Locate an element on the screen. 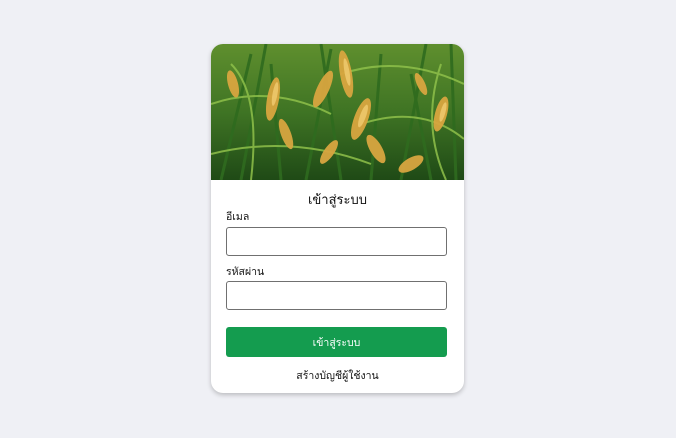 This screenshot has height=438, width=676. password-label: รหัสผ่าน is located at coordinates (245, 272).